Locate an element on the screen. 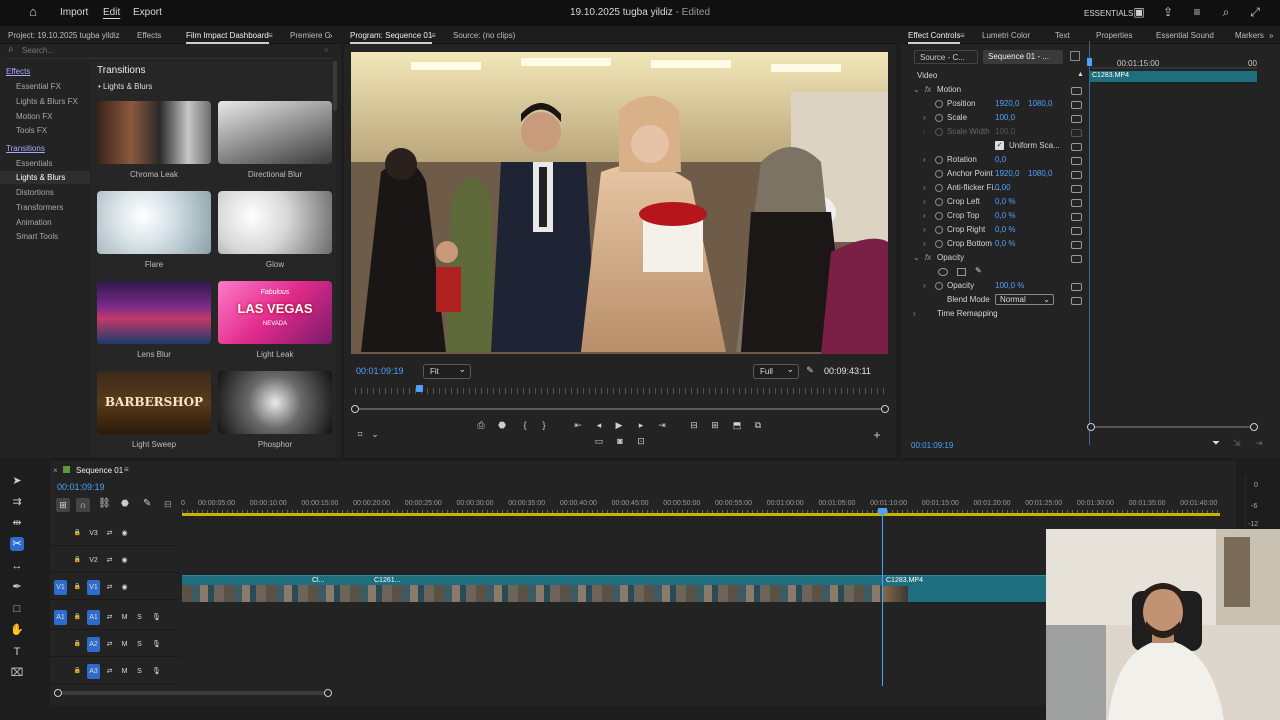 This screenshot has height=720, width=1280. go-icon: ⇥ is located at coordinates (1259, 443).